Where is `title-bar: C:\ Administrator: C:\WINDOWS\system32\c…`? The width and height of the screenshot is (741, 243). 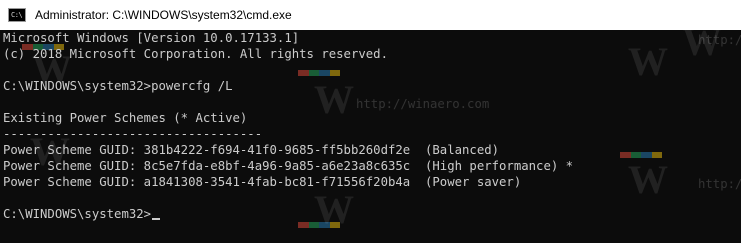
title-bar: C:\ Administrator: C:\WINDOWS\system32\c… is located at coordinates (370, 15).